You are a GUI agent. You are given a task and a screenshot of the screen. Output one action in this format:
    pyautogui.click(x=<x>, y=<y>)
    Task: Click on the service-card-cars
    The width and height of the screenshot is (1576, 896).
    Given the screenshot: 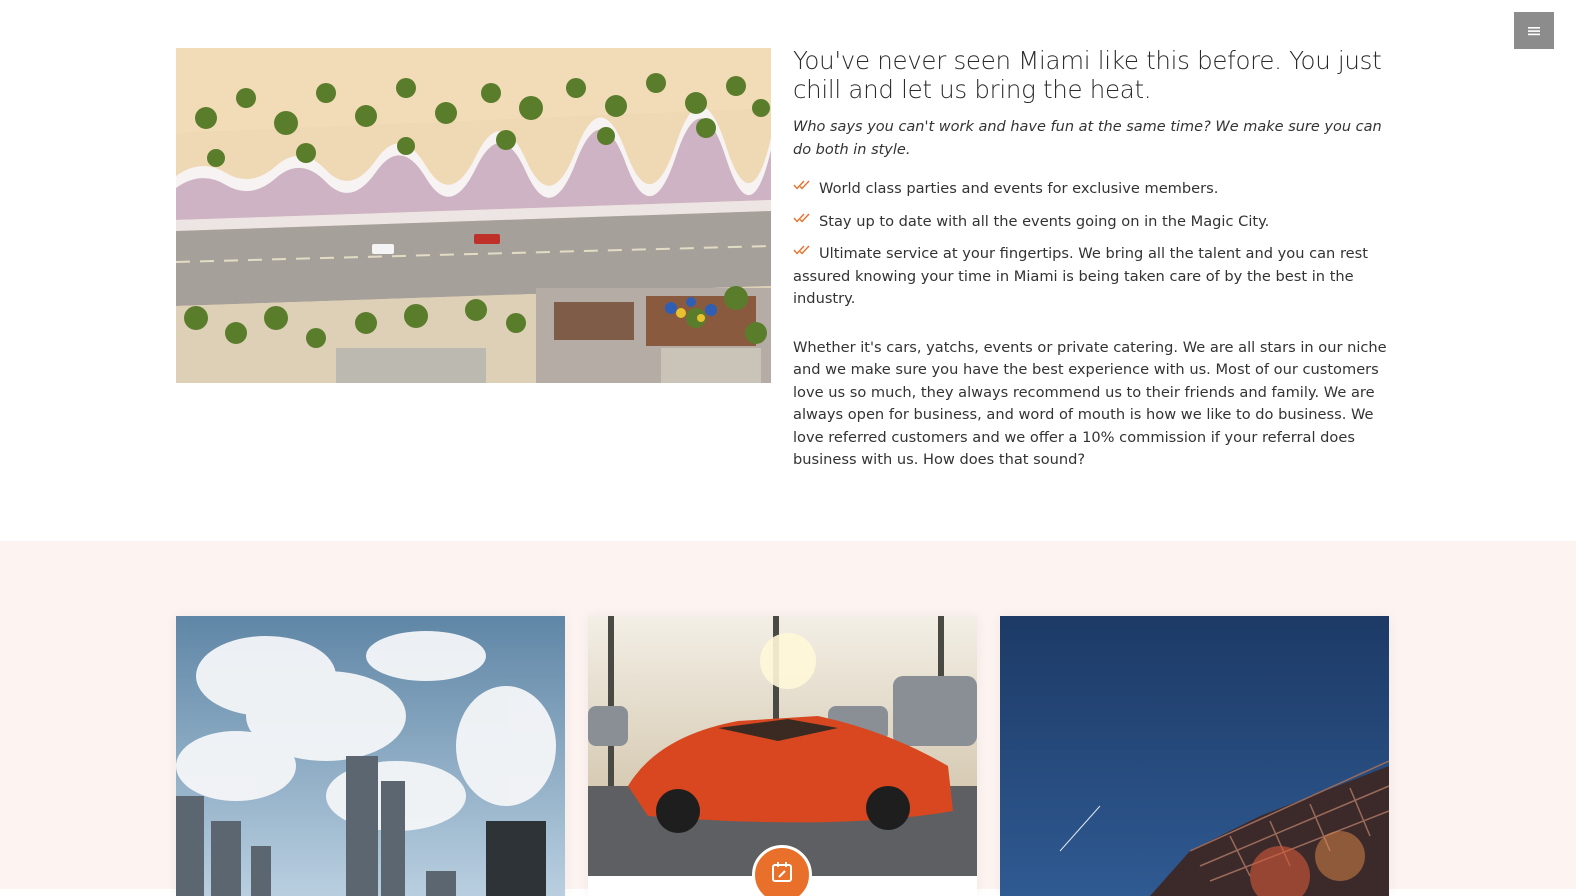 What is the action you would take?
    pyautogui.click(x=782, y=756)
    